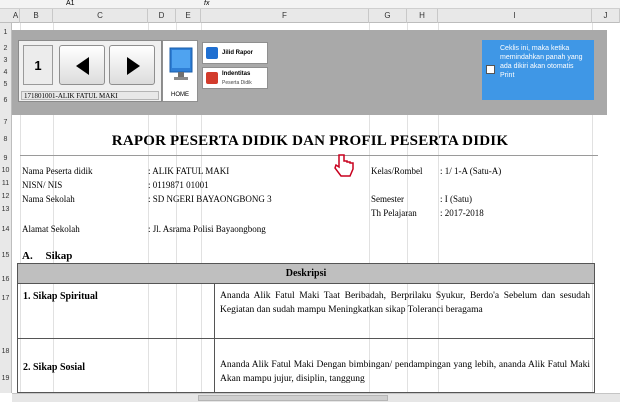 The height and width of the screenshot is (402, 620). I want to click on hand-cursor-icon, so click(344, 165).